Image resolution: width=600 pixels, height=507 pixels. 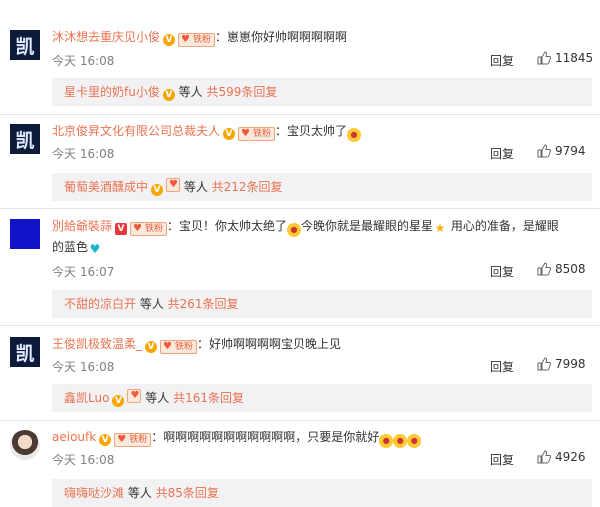 I want to click on reply-count-link: 共212条回复, so click(x=247, y=187).